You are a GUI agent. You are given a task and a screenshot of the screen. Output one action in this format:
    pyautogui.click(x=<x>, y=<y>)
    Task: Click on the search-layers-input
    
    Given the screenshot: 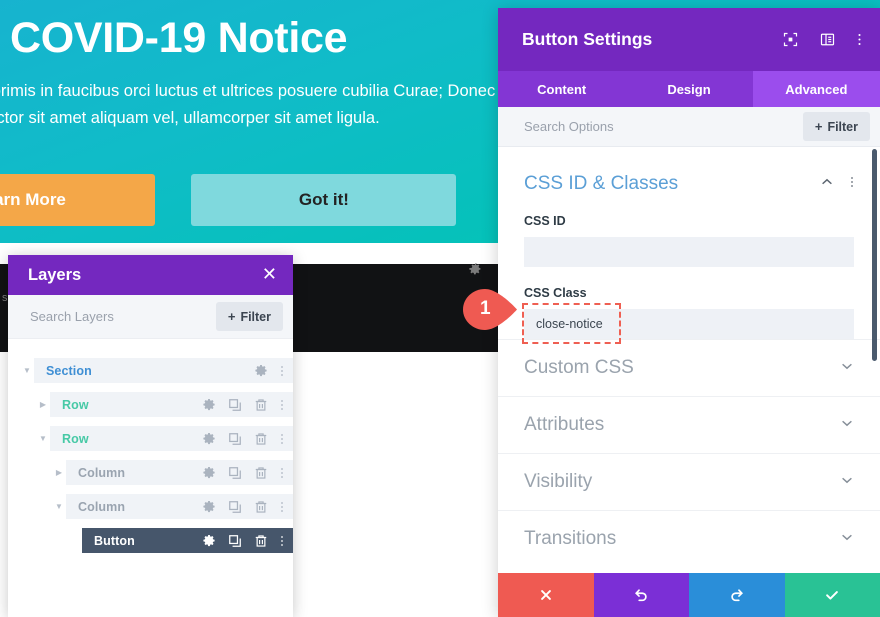 What is the action you would take?
    pyautogui.click(x=115, y=316)
    